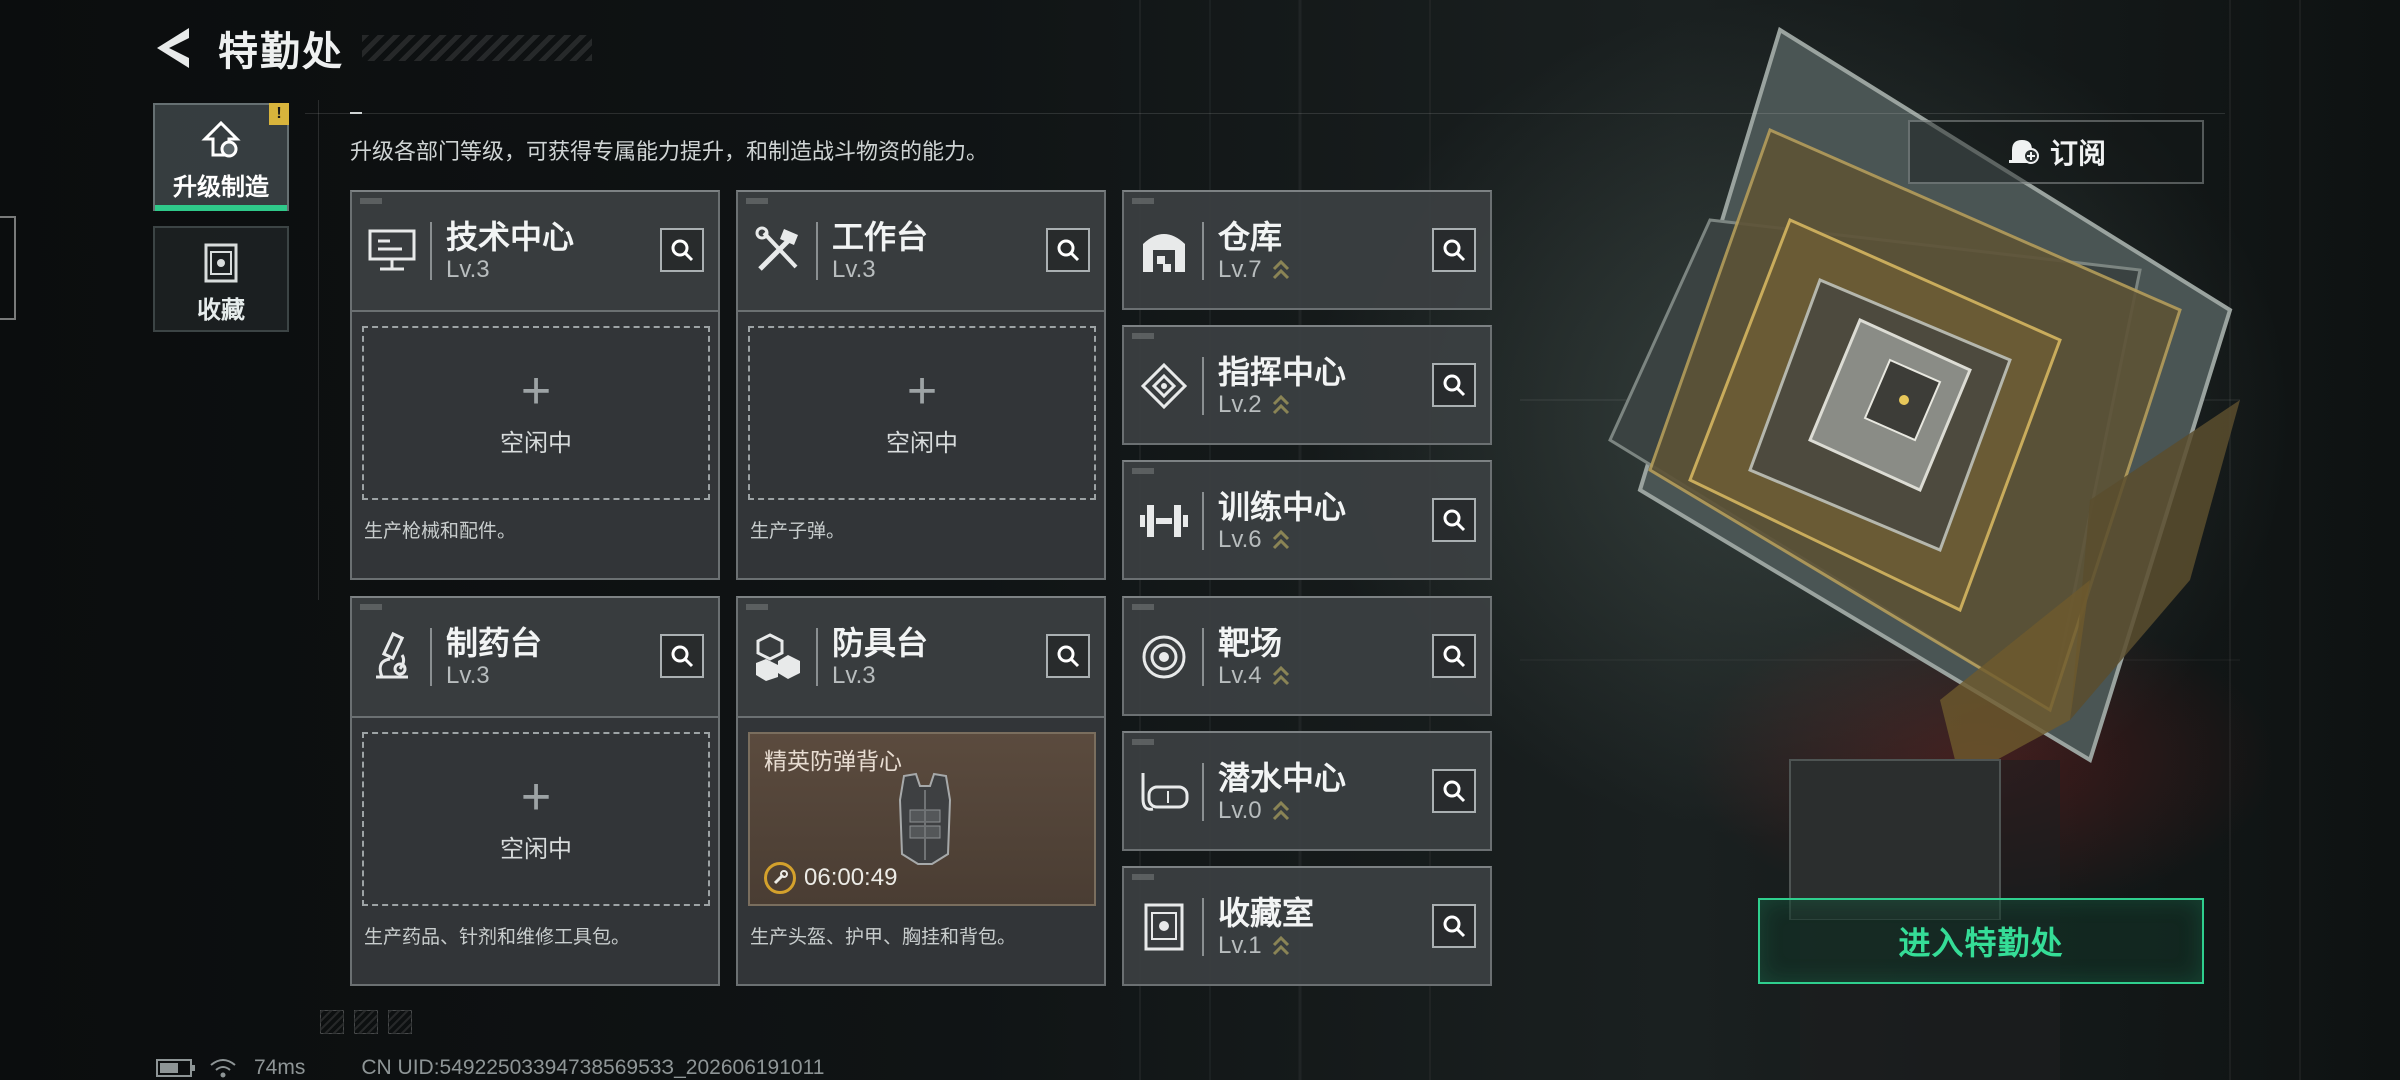  What do you see at coordinates (221, 263) in the screenshot?
I see `collection-icon` at bounding box center [221, 263].